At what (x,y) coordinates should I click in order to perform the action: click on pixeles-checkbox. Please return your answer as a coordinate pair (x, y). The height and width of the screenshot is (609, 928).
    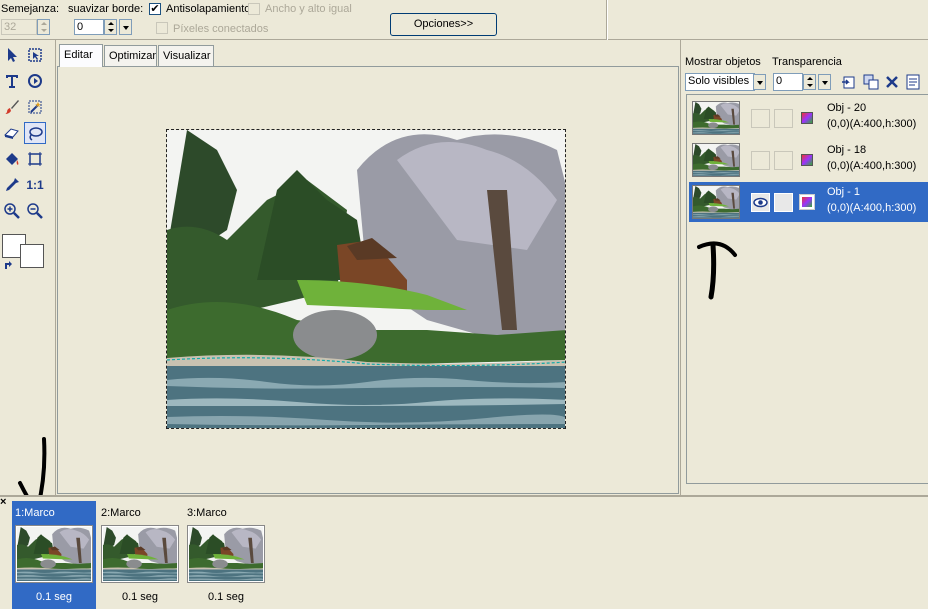
    Looking at the image, I should click on (162, 28).